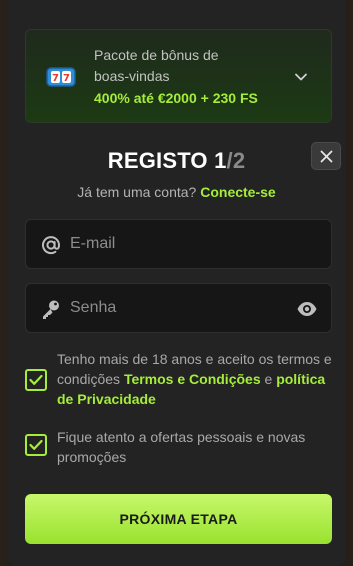 This screenshot has height=566, width=353. I want to click on bonus-offer: 400% até €2000 + 230 FS, so click(176, 98).